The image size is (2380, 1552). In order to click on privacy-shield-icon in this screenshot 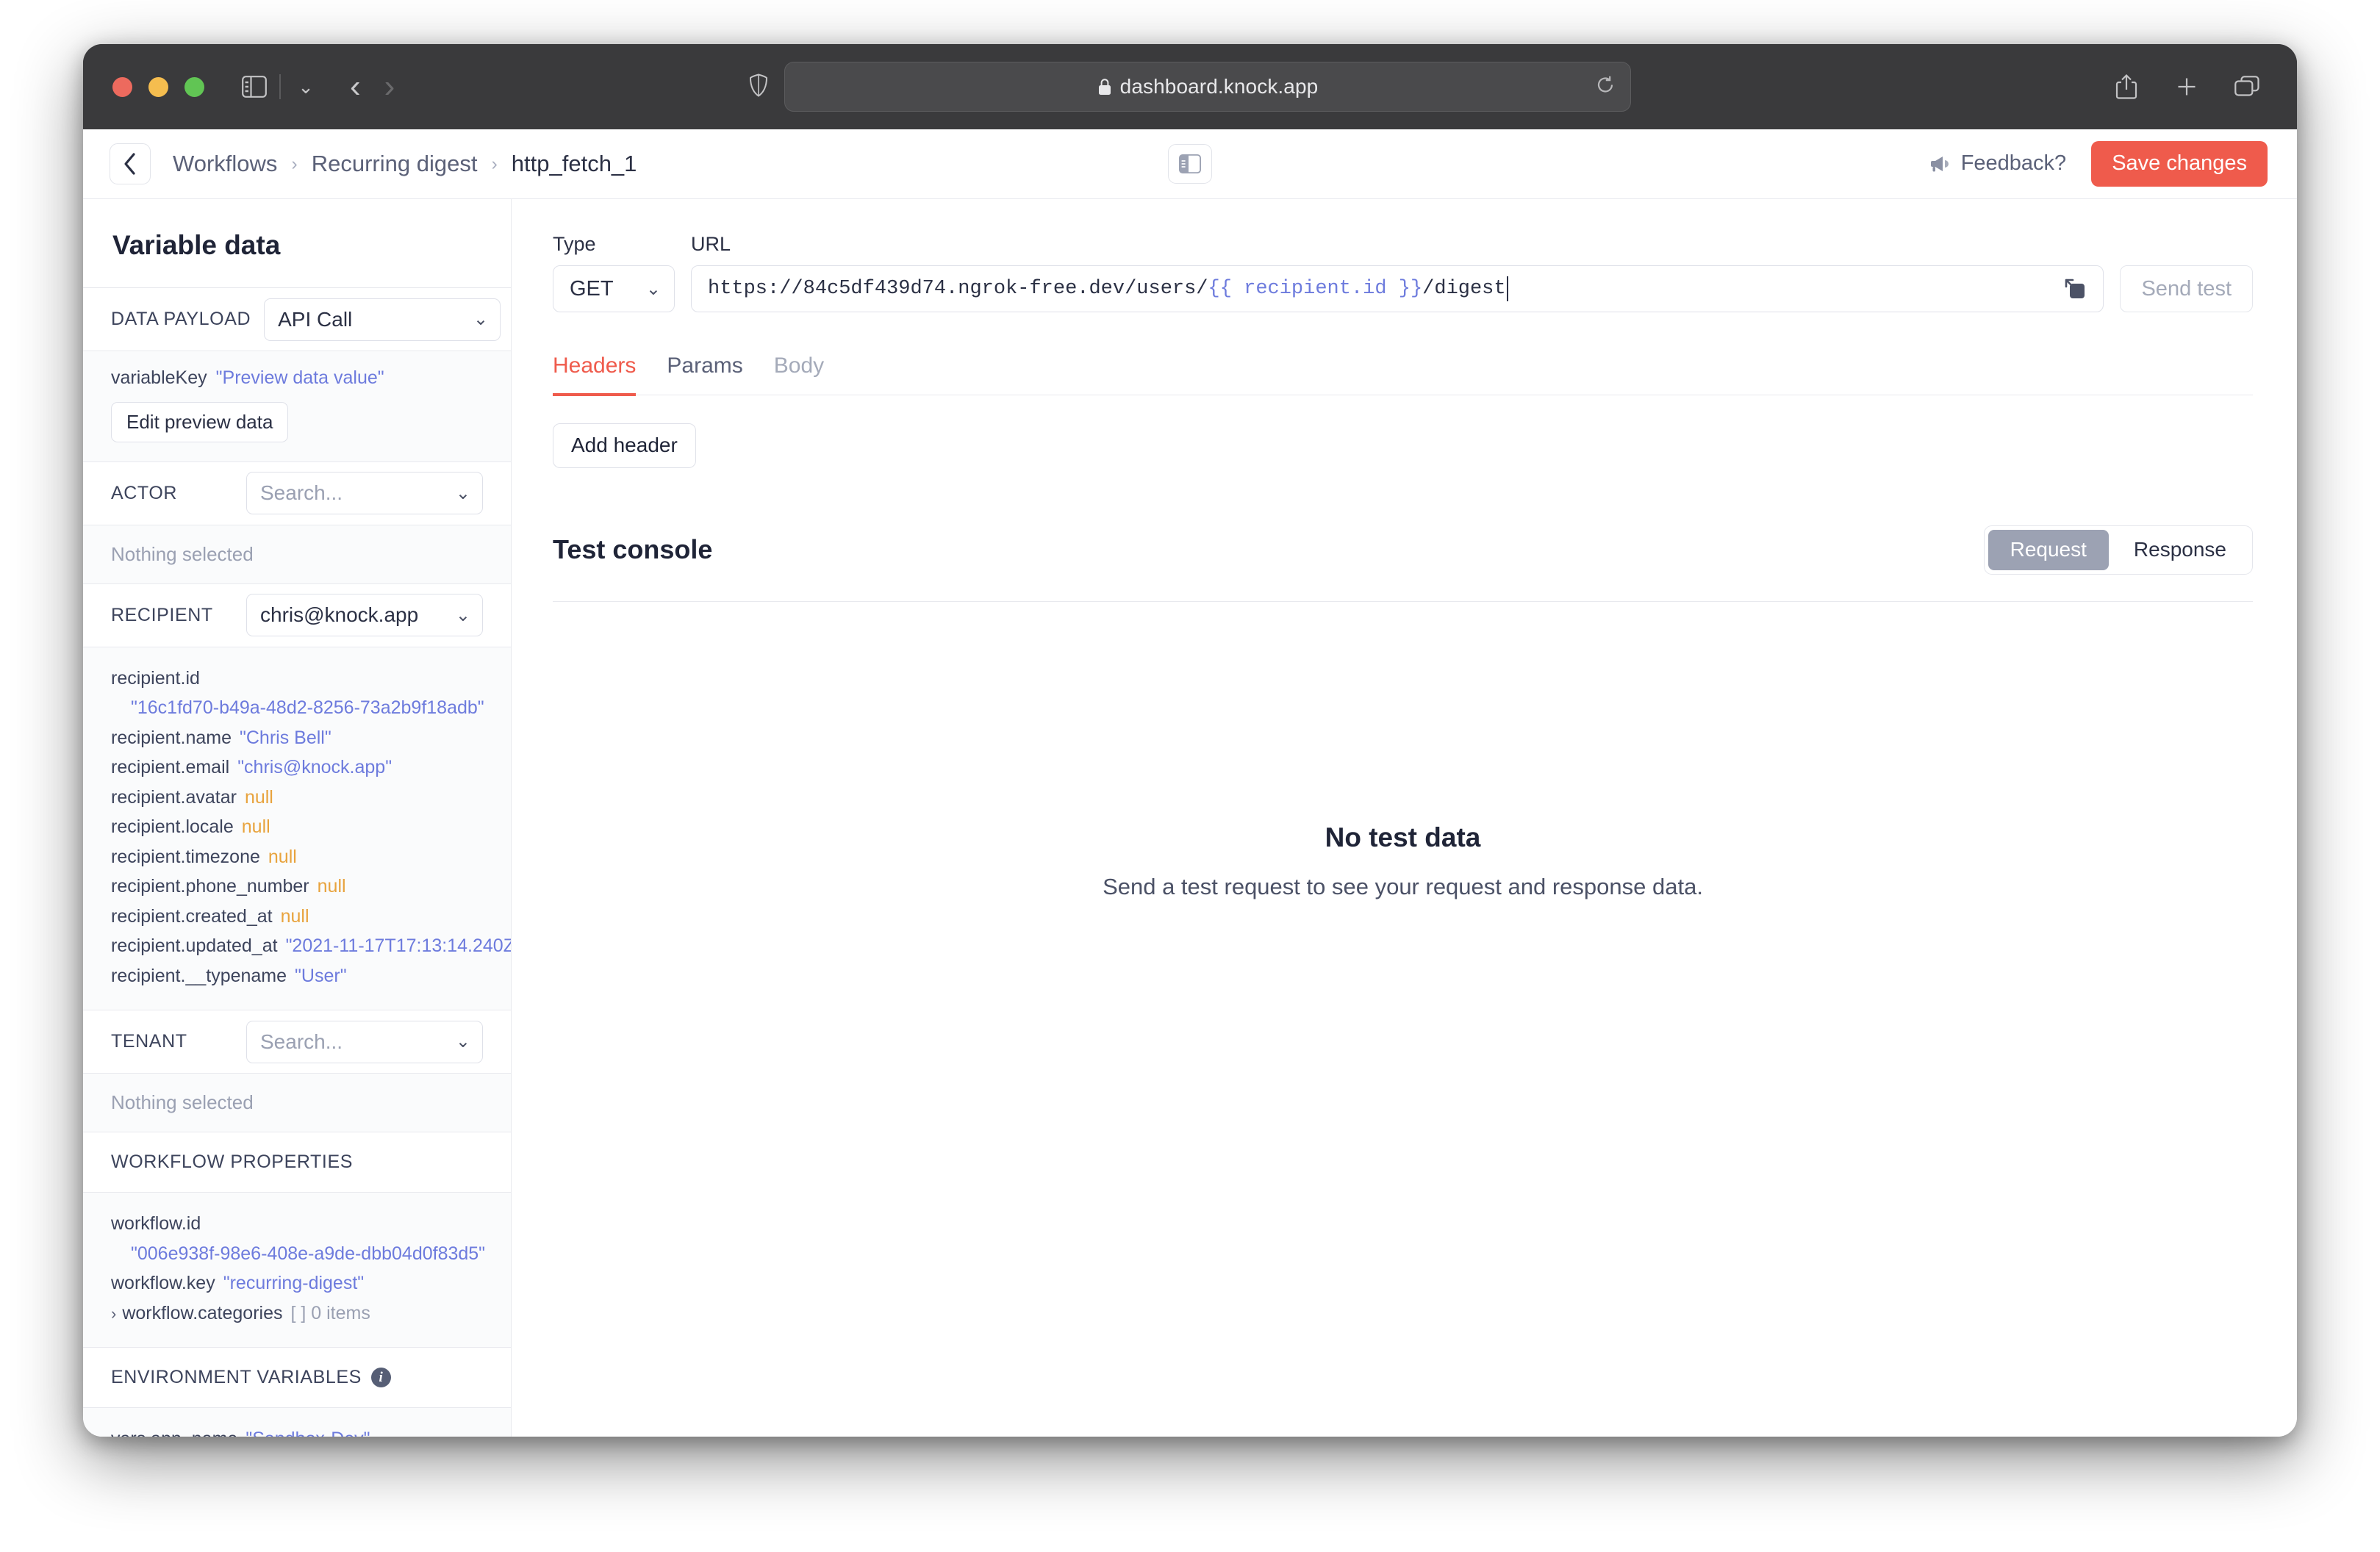, I will do `click(758, 87)`.